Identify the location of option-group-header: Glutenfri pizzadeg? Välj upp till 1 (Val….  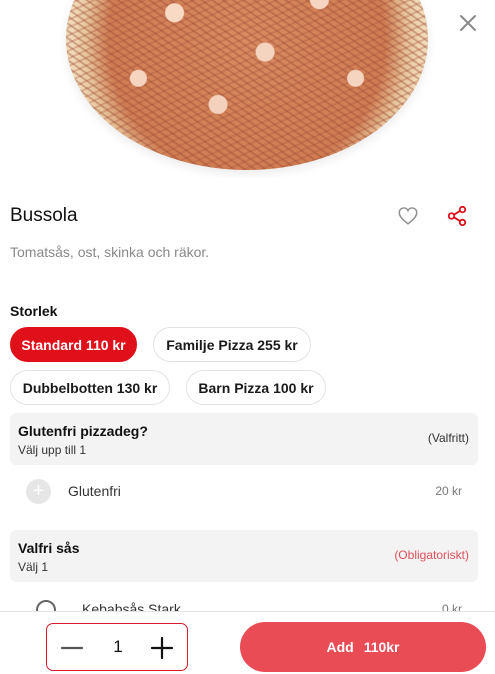
(244, 439).